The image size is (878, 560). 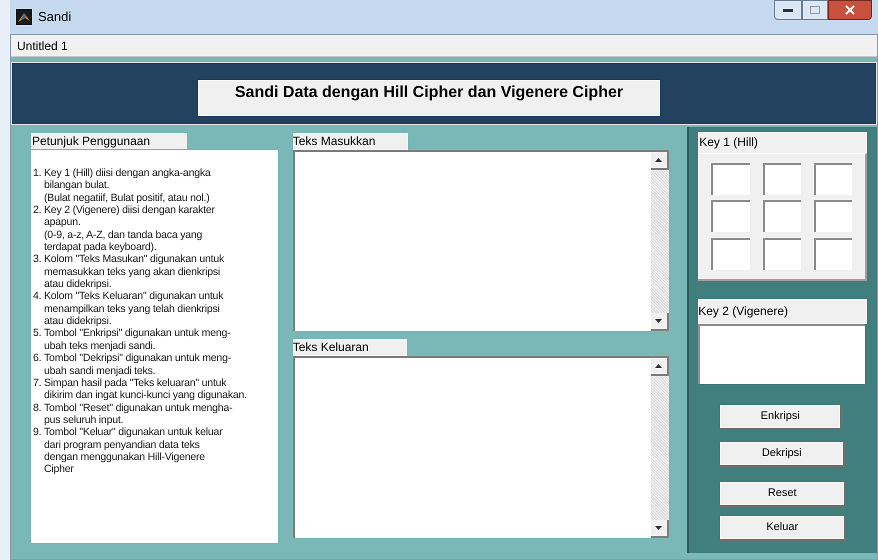 I want to click on close-icon, so click(x=850, y=10).